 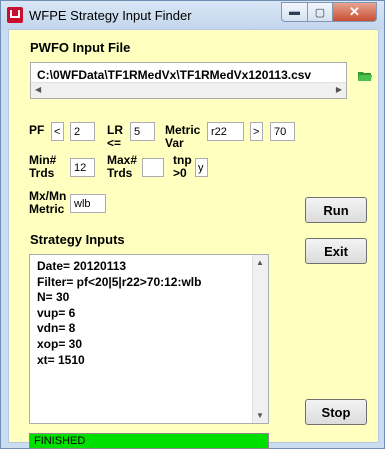 I want to click on metric-var-label: Metric, so click(x=183, y=130).